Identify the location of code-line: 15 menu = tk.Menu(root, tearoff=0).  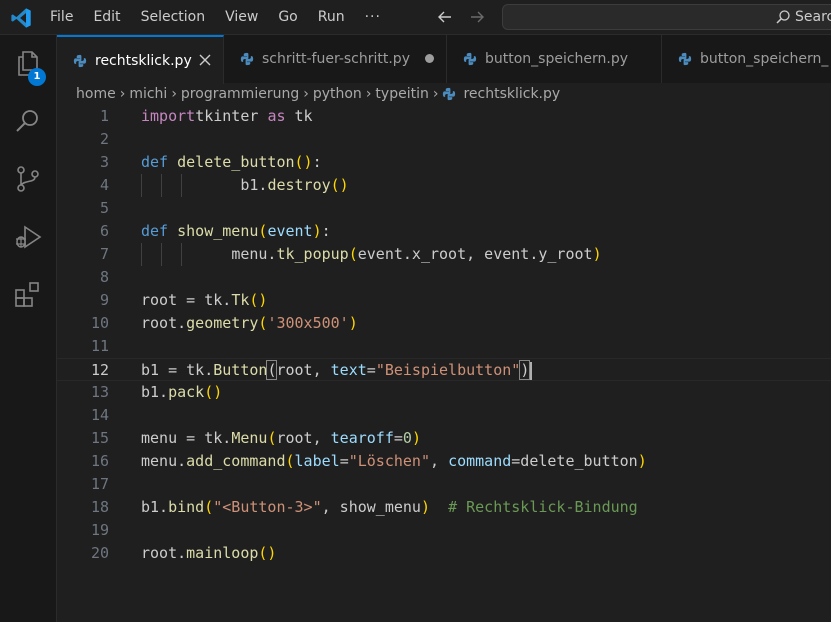
(444, 438).